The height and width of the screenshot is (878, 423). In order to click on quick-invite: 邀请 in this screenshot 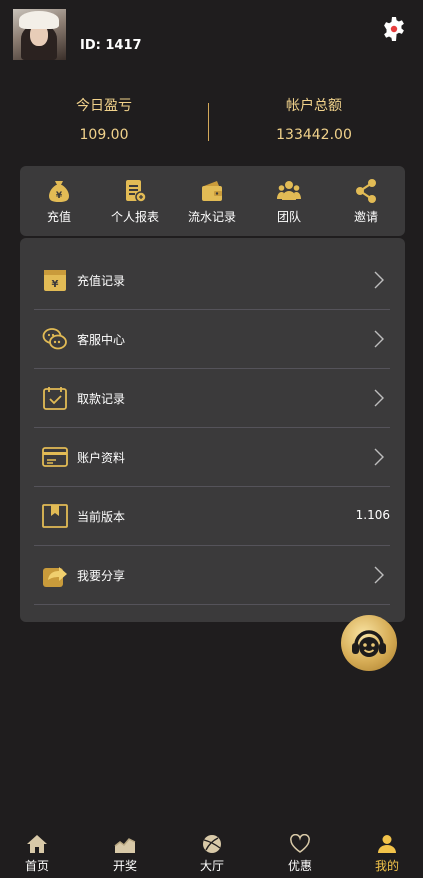, I will do `click(366, 201)`.